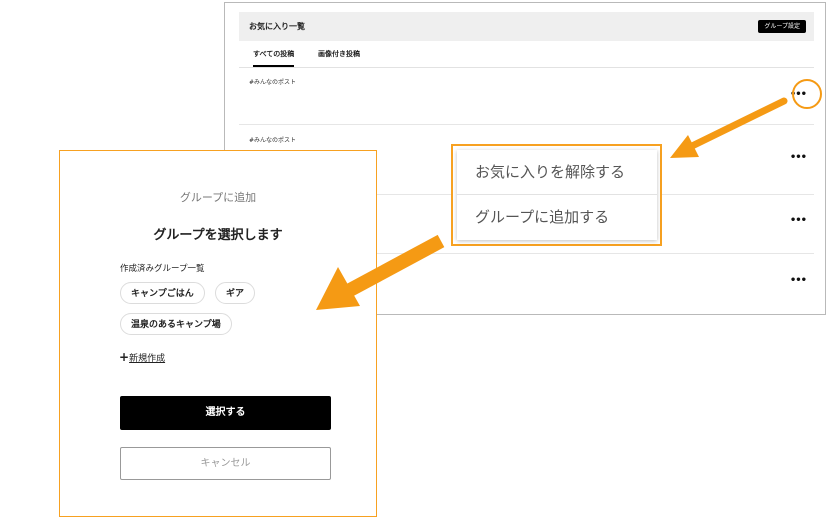 The image size is (834, 520). What do you see at coordinates (526, 54) in the screenshot?
I see `tab-bar: すべての投稿 画像付き投稿` at bounding box center [526, 54].